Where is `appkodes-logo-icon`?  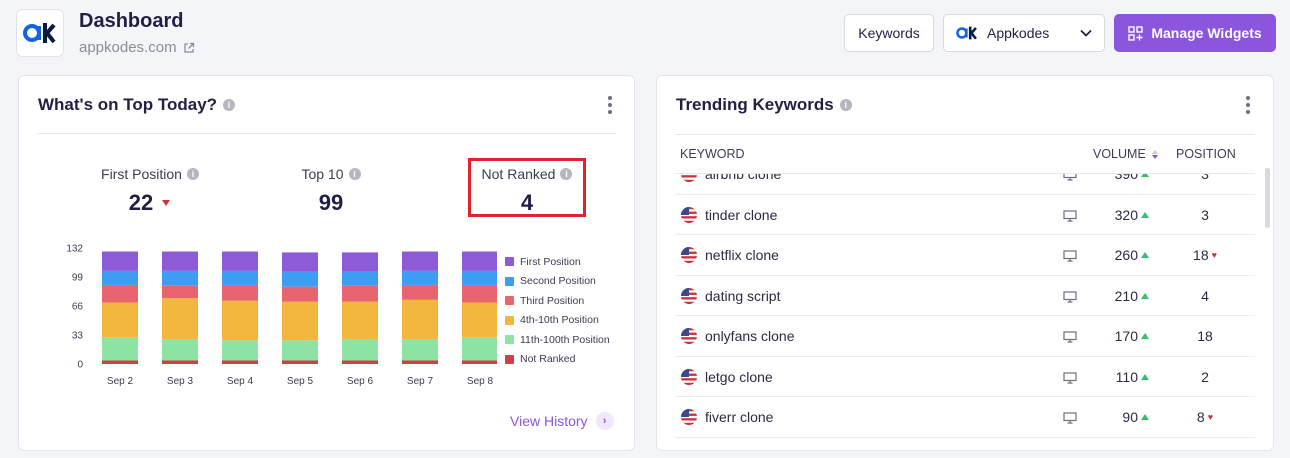 appkodes-logo-icon is located at coordinates (39, 33).